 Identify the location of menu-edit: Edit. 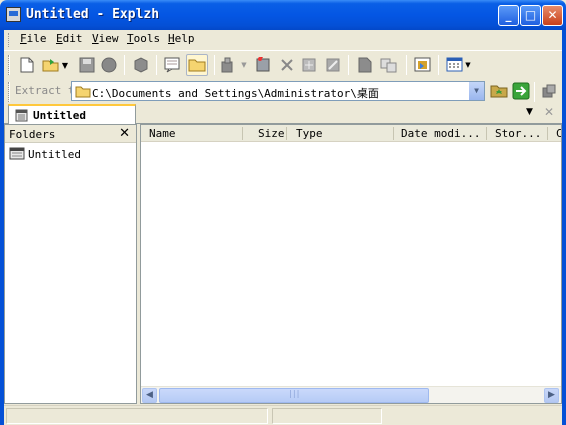
(69, 38).